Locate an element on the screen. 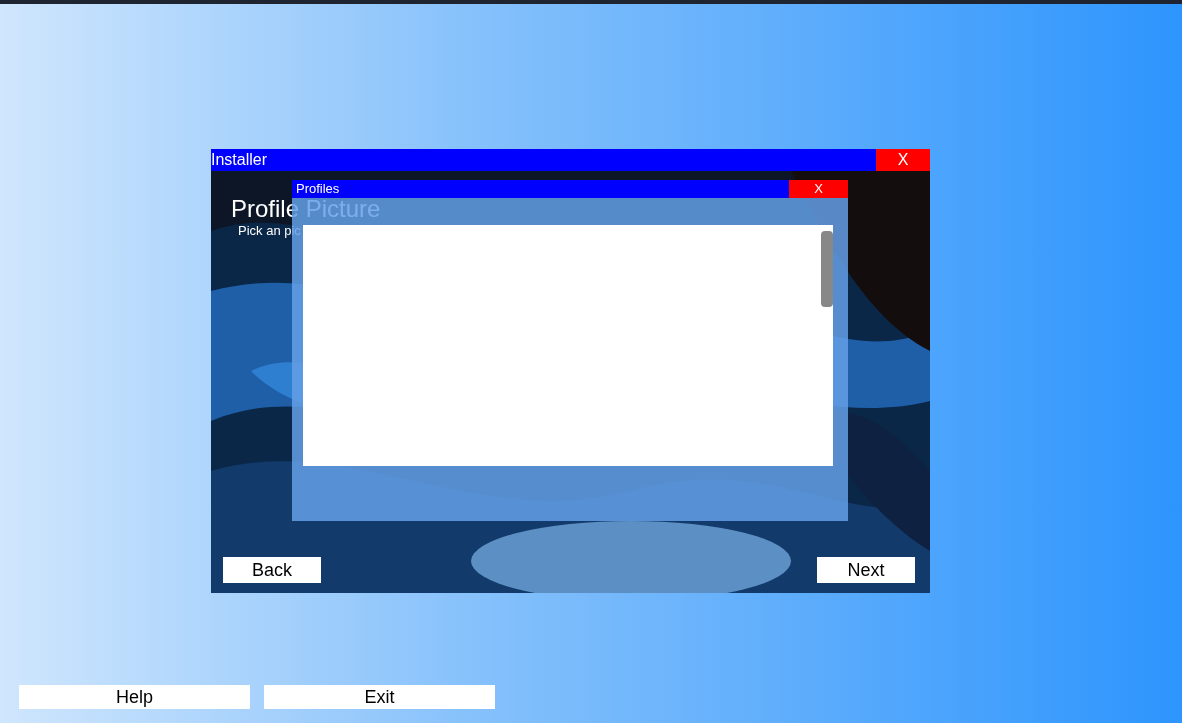 Image resolution: width=1182 pixels, height=723 pixels. window-title: Installer is located at coordinates (240, 160).